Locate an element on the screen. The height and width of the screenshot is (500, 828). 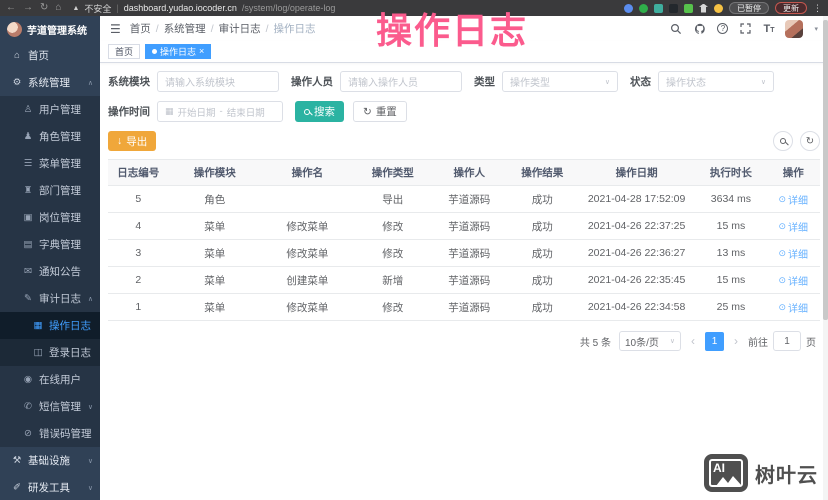
operator-input: 请输入操作人员 is located at coordinates (401, 81).